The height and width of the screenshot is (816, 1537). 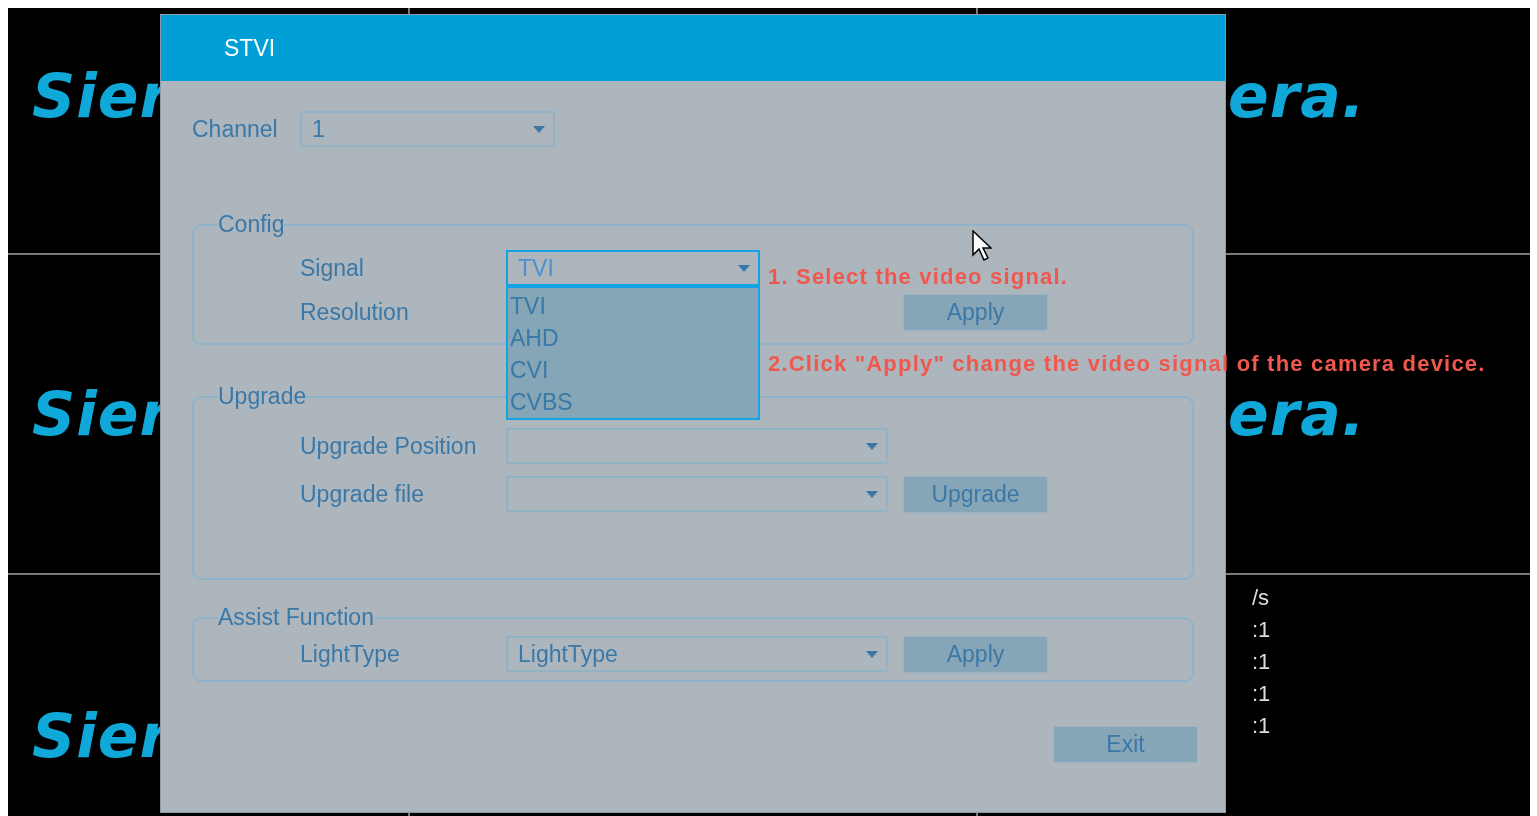 What do you see at coordinates (251, 224) in the screenshot?
I see `group-legend: Config` at bounding box center [251, 224].